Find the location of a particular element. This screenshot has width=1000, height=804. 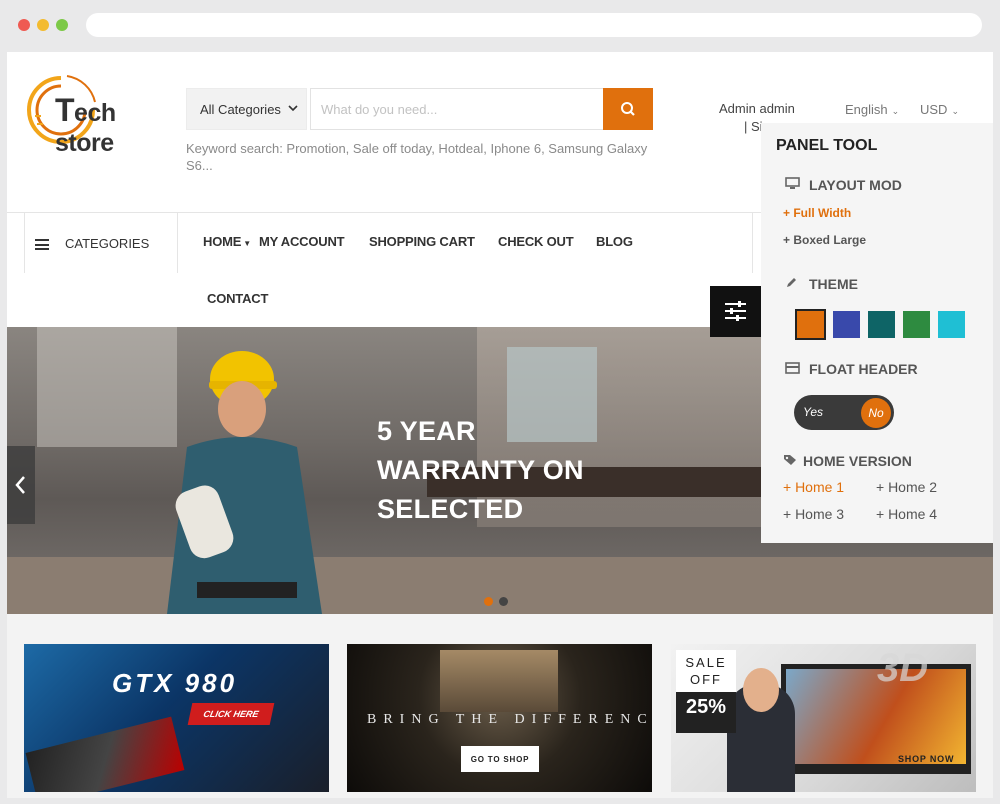

shop-now-link: SHOP NOW is located at coordinates (926, 760).